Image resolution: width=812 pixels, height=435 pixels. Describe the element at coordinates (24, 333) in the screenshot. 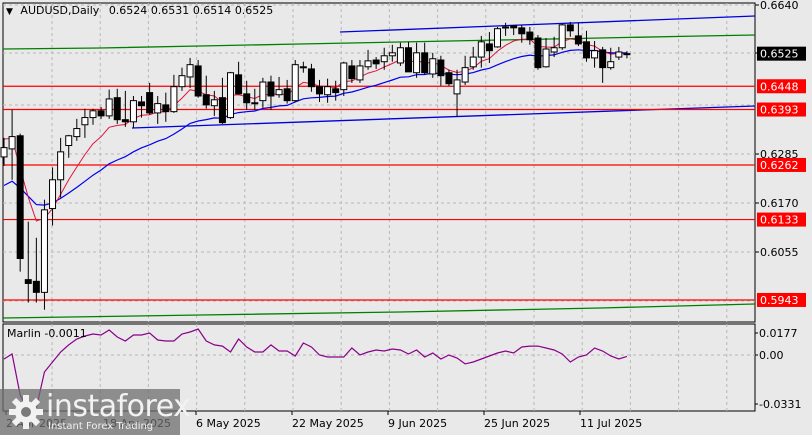

I see `indicator-name: Marlin` at that location.